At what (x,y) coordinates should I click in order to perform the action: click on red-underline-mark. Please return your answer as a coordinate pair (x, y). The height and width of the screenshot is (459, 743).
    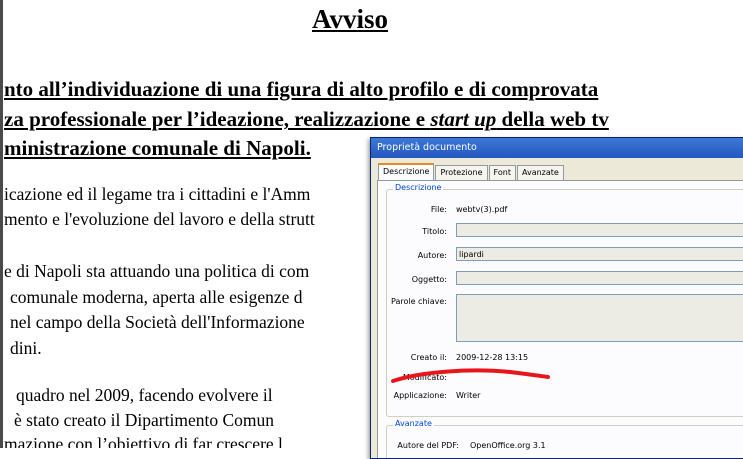
    Looking at the image, I should click on (470, 375).